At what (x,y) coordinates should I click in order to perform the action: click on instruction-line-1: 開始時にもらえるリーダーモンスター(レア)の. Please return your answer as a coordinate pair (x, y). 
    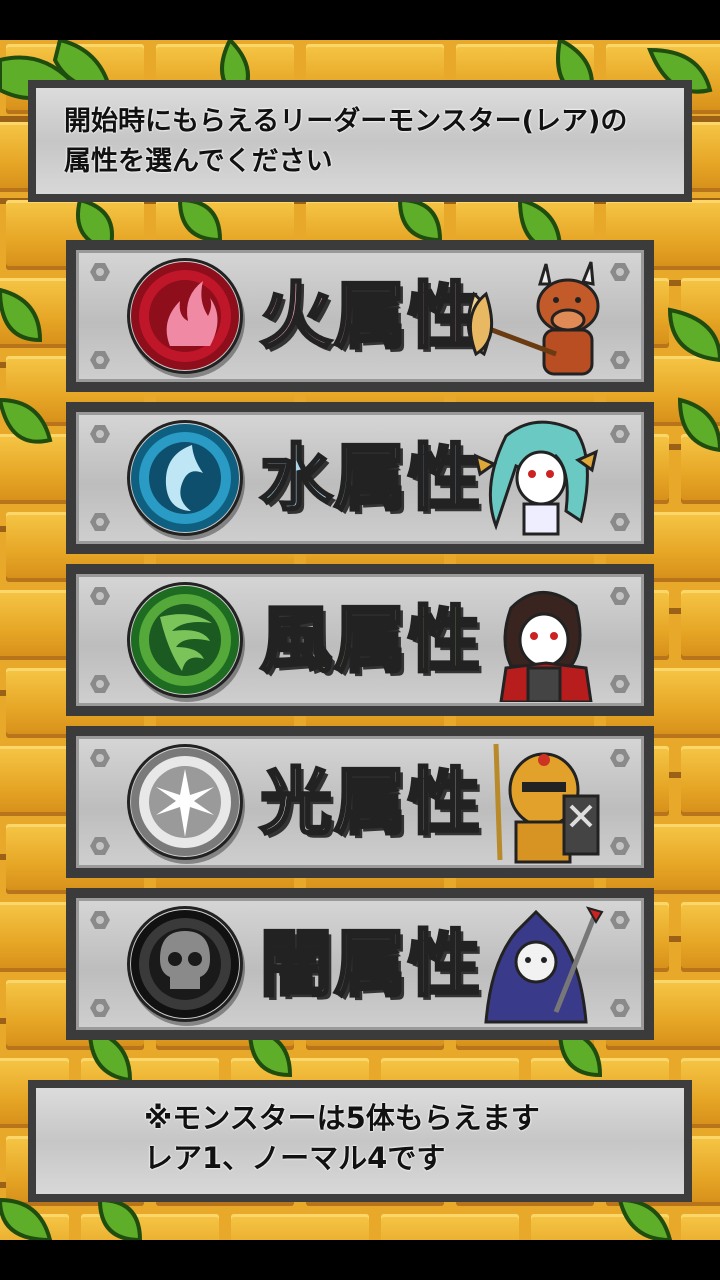
    Looking at the image, I should click on (346, 121).